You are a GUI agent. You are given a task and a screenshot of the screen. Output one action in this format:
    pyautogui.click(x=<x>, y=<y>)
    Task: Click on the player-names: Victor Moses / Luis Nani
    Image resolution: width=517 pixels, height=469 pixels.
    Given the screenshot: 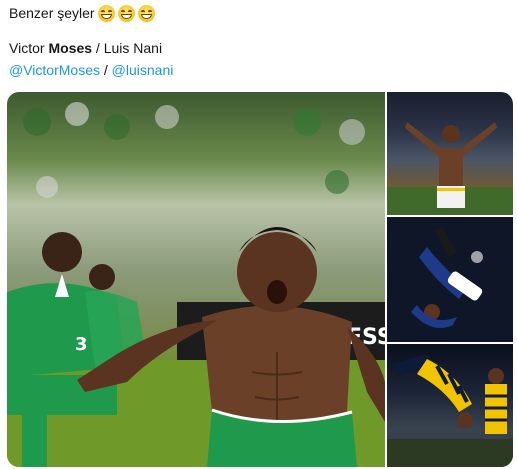 What is the action you would take?
    pyautogui.click(x=91, y=48)
    